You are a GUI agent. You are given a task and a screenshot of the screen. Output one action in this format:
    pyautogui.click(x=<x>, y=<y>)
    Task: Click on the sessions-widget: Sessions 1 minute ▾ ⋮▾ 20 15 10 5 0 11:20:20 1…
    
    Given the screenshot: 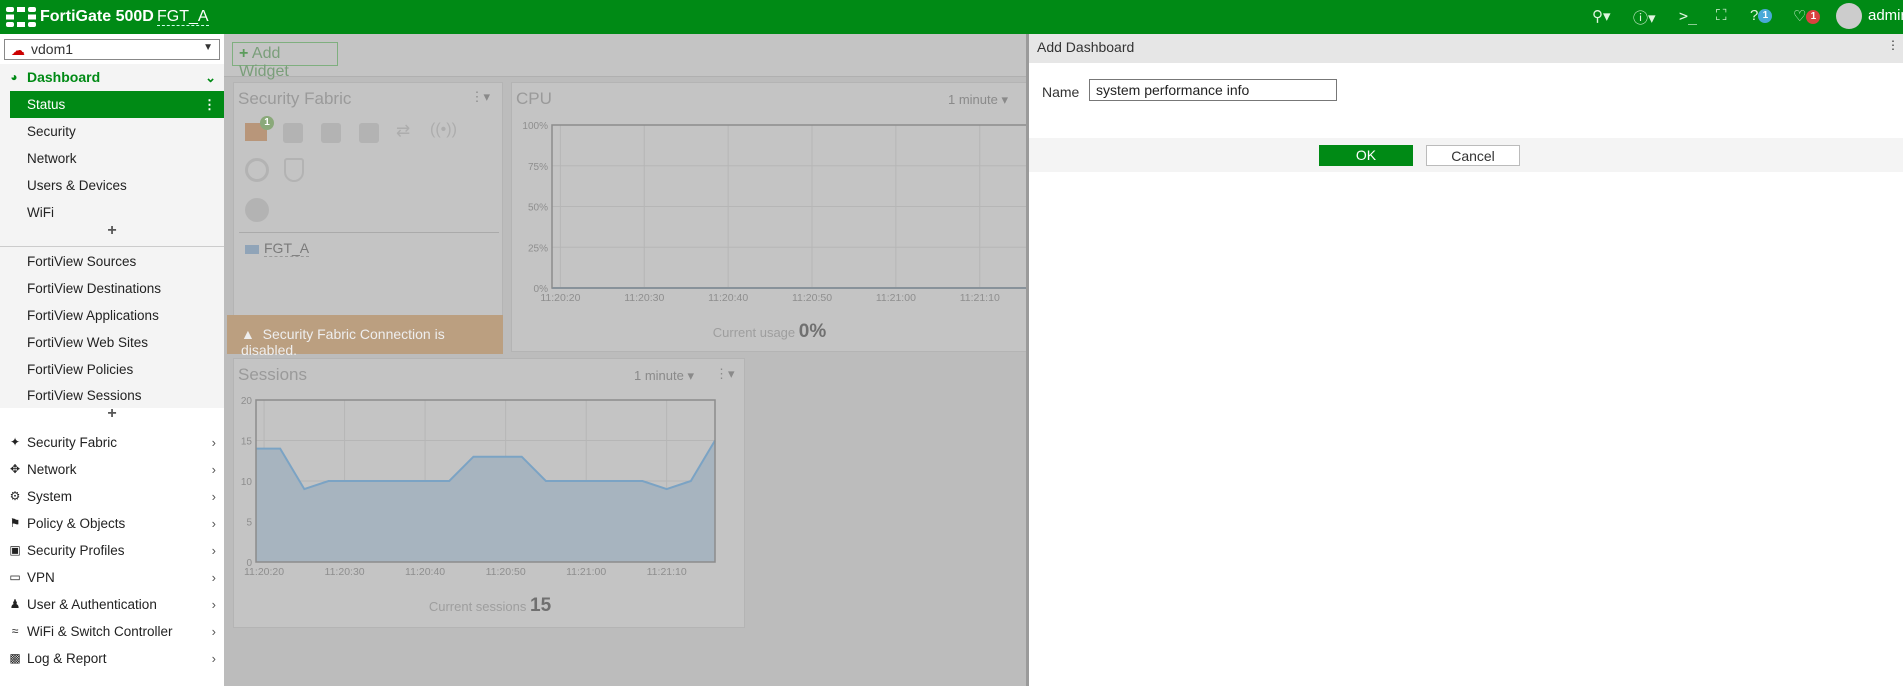 What is the action you would take?
    pyautogui.click(x=489, y=493)
    